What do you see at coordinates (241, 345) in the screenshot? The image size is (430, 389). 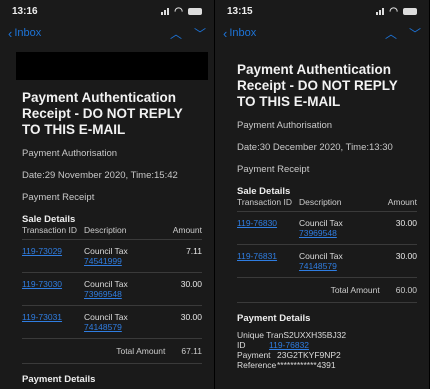 I see `detail-key: ID` at bounding box center [241, 345].